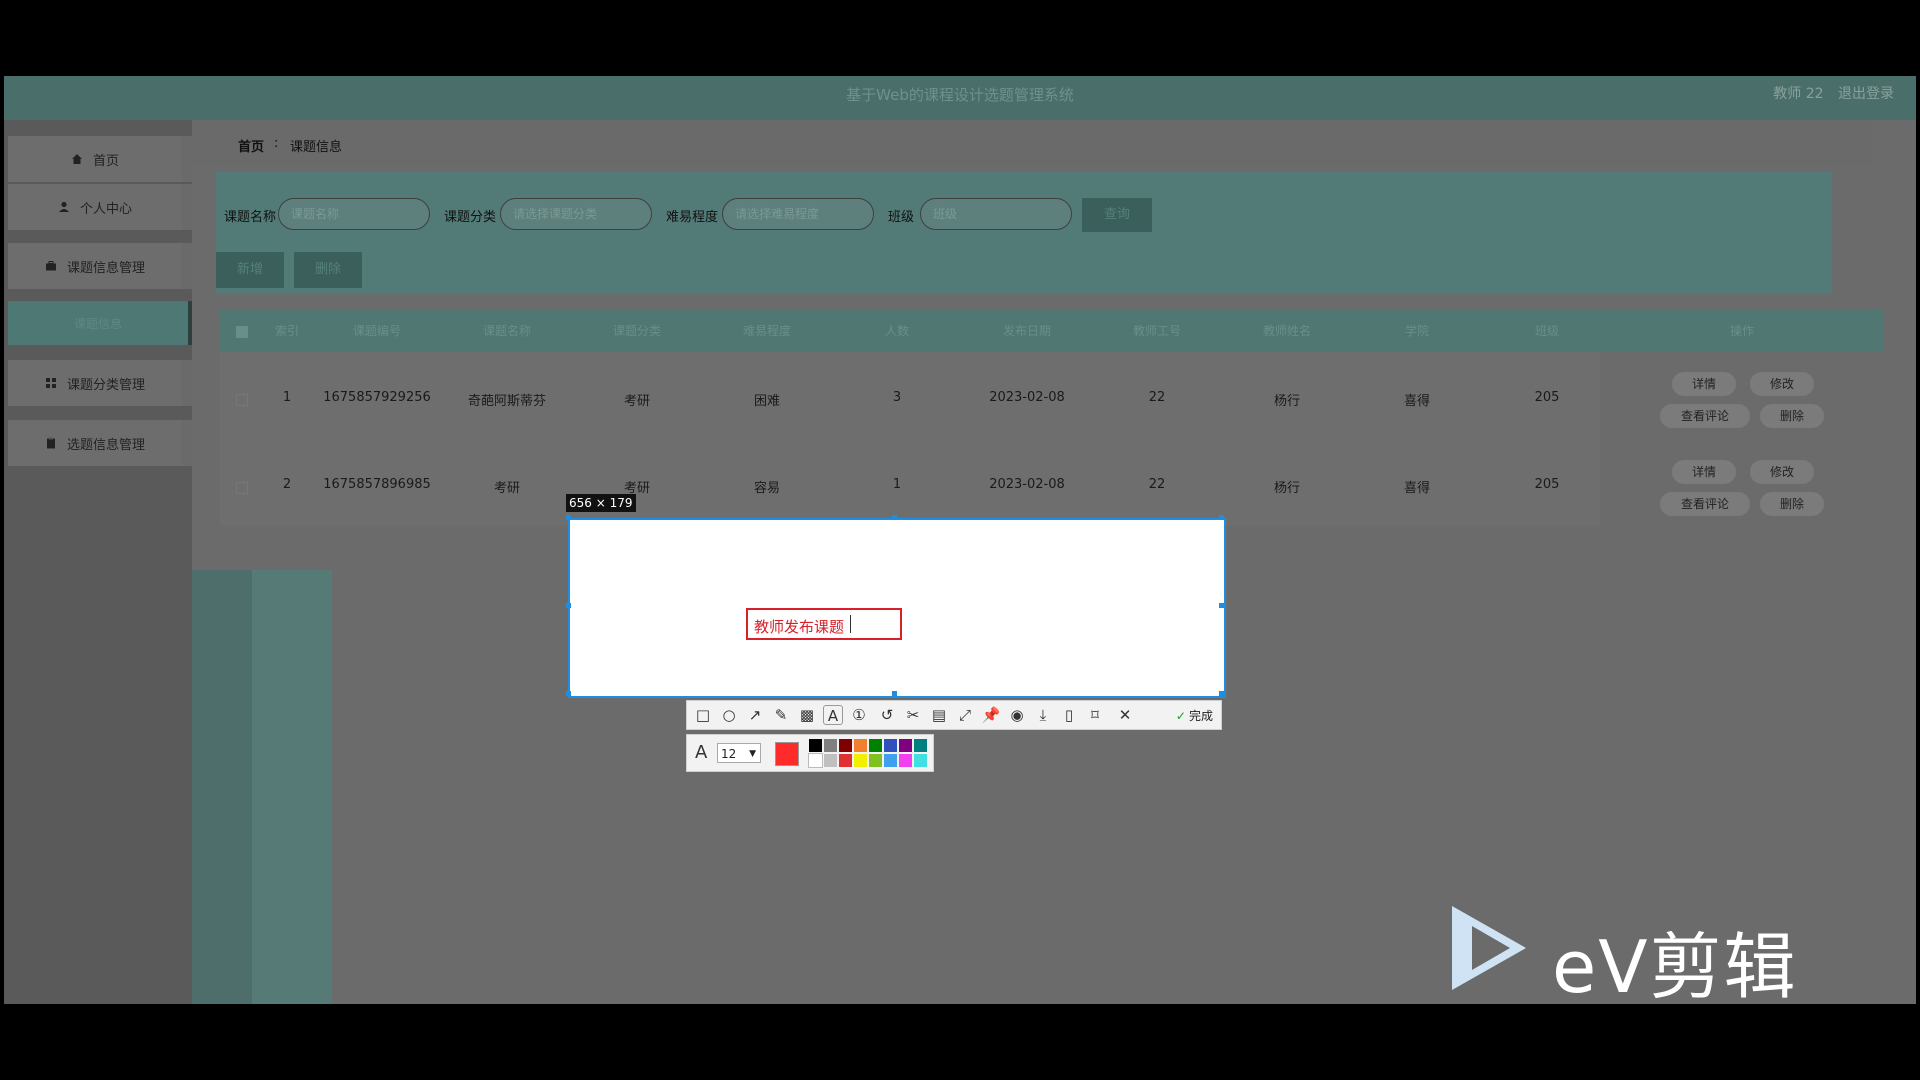 The height and width of the screenshot is (1080, 1920). I want to click on save-icon: ▯, so click(1069, 715).